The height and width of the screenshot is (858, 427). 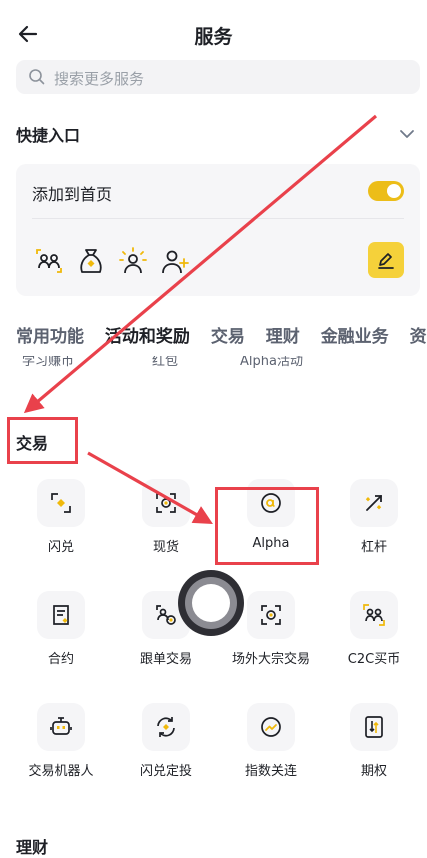 I want to click on floating-button-core, so click(x=211, y=603).